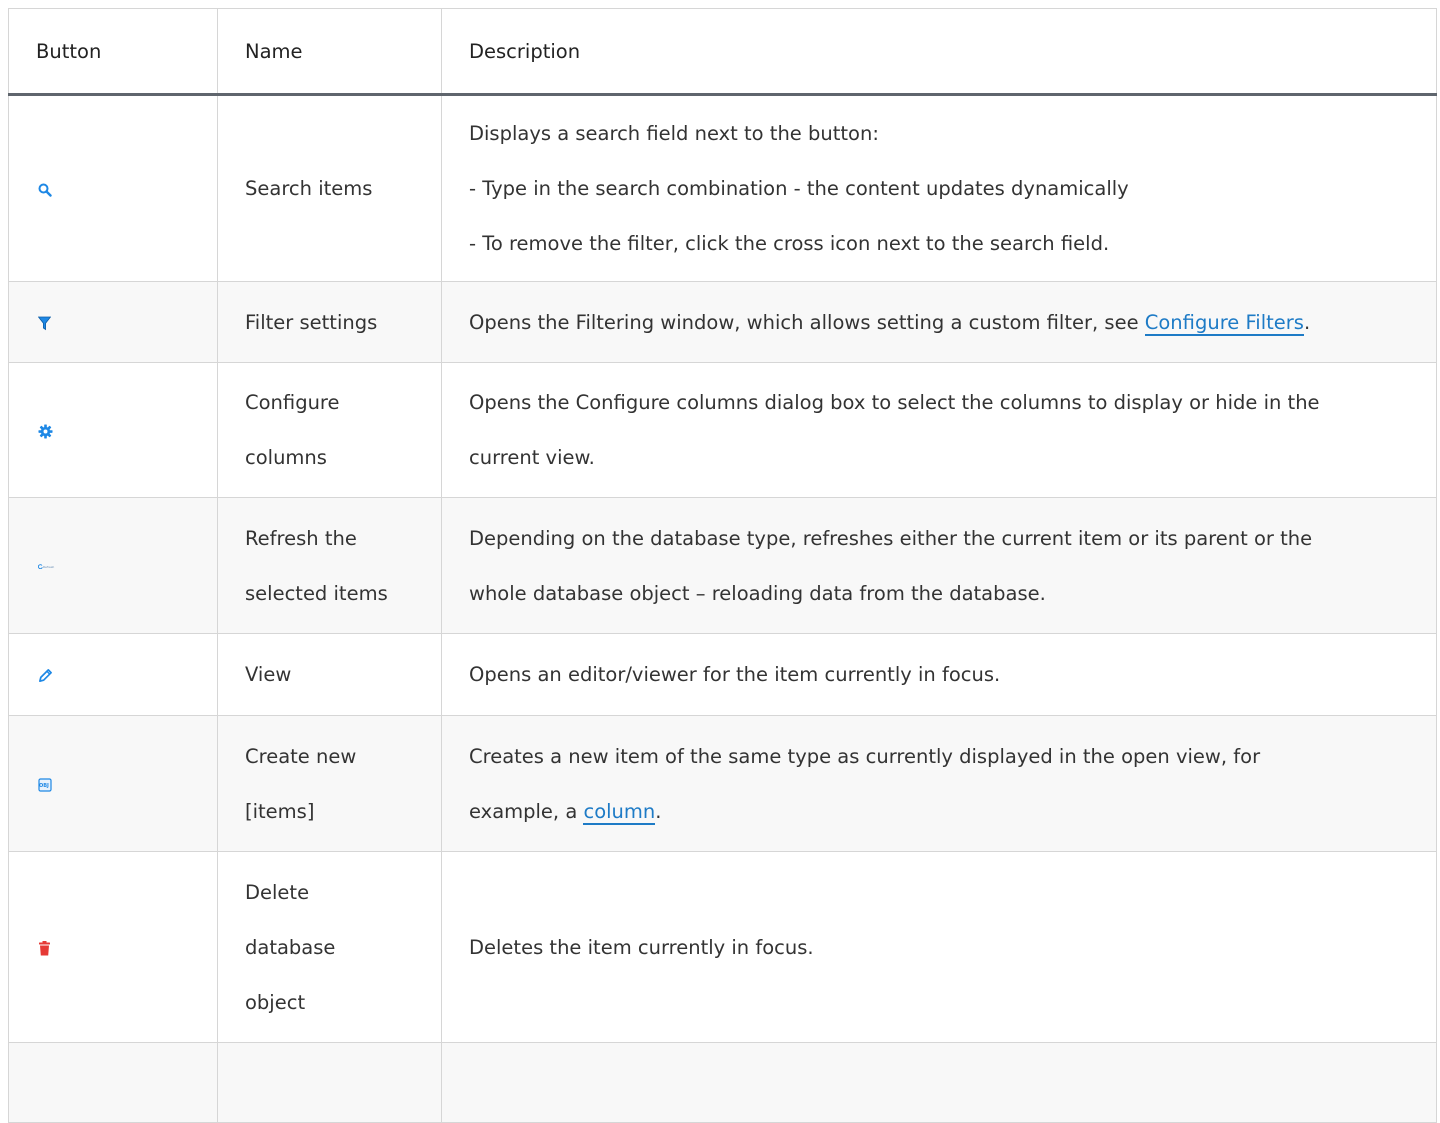  Describe the element at coordinates (939, 1082) in the screenshot. I see `description-cell` at that location.